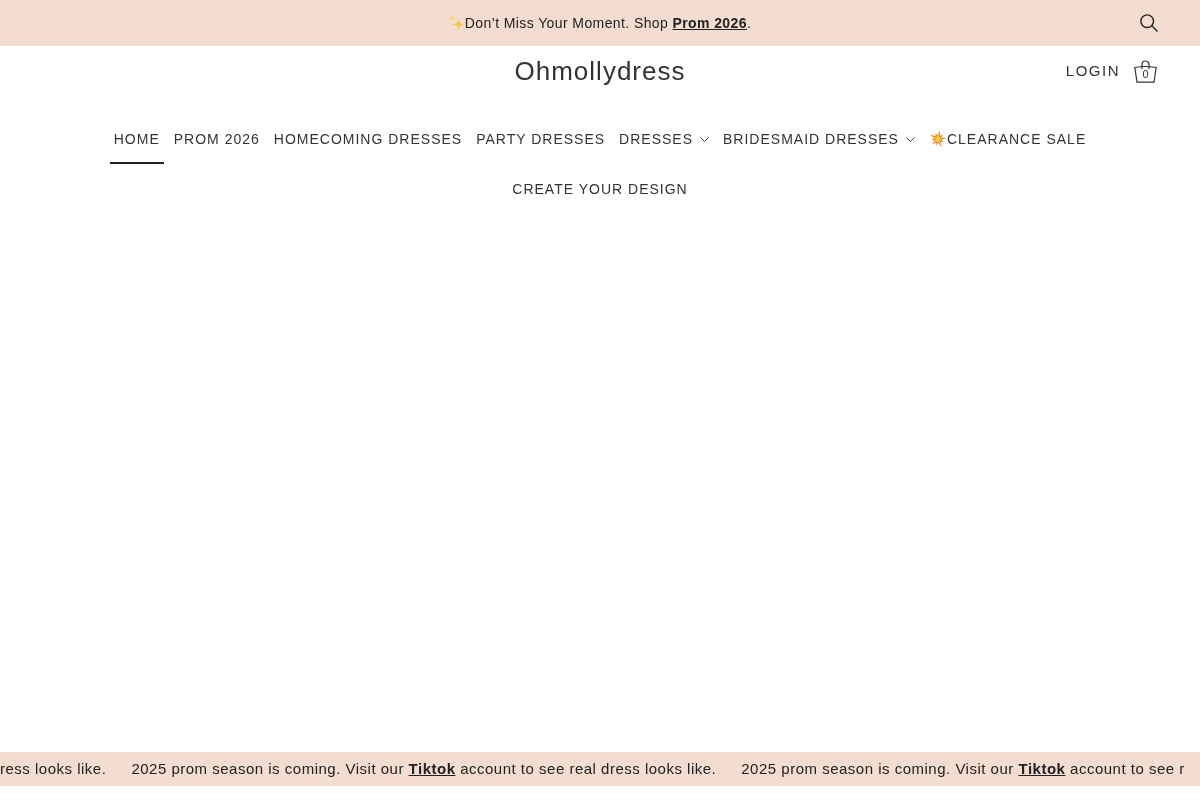  What do you see at coordinates (600, 189) in the screenshot?
I see `nav-link: CREATE YOUR DESIGN` at bounding box center [600, 189].